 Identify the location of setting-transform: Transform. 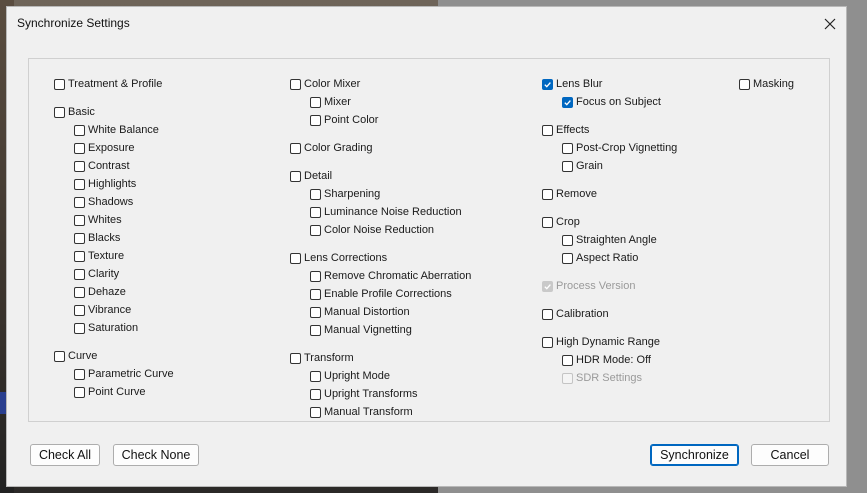
(322, 358).